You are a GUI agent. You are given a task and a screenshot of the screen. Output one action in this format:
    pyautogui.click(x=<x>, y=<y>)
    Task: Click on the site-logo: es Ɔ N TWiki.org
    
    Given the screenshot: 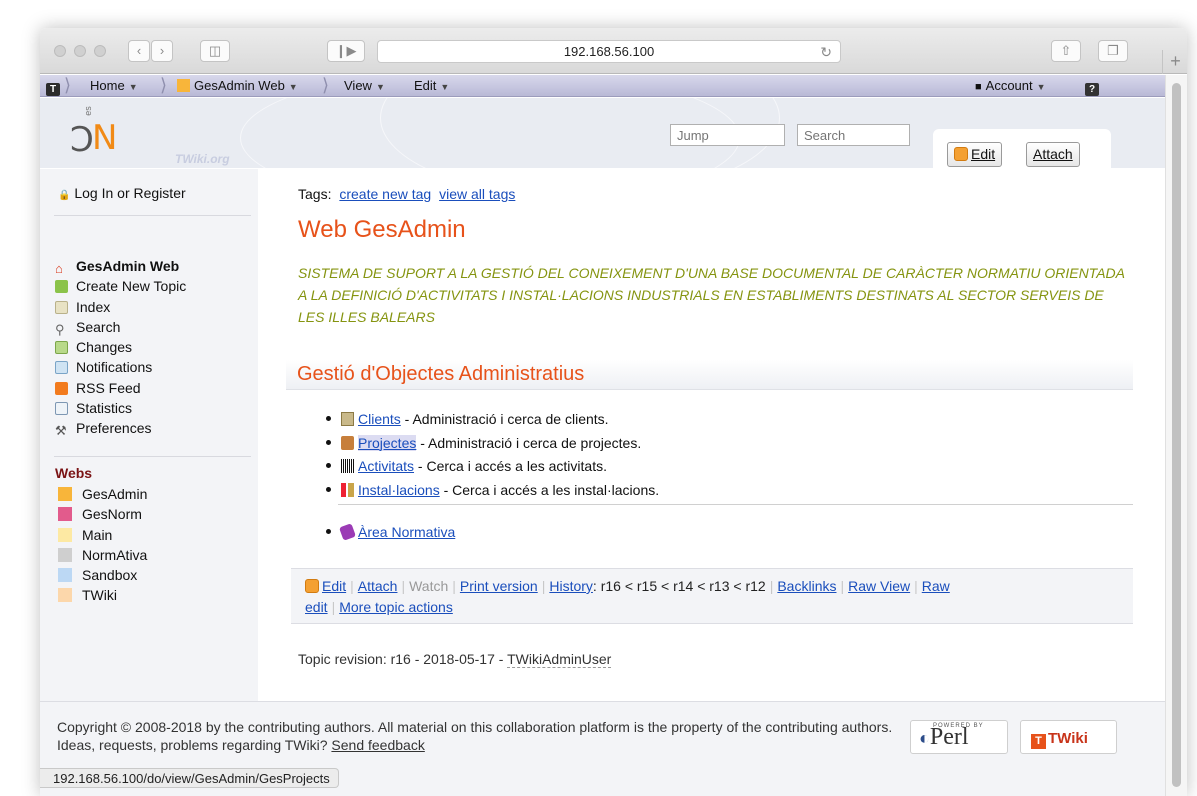 What is the action you would take?
    pyautogui.click(x=160, y=136)
    